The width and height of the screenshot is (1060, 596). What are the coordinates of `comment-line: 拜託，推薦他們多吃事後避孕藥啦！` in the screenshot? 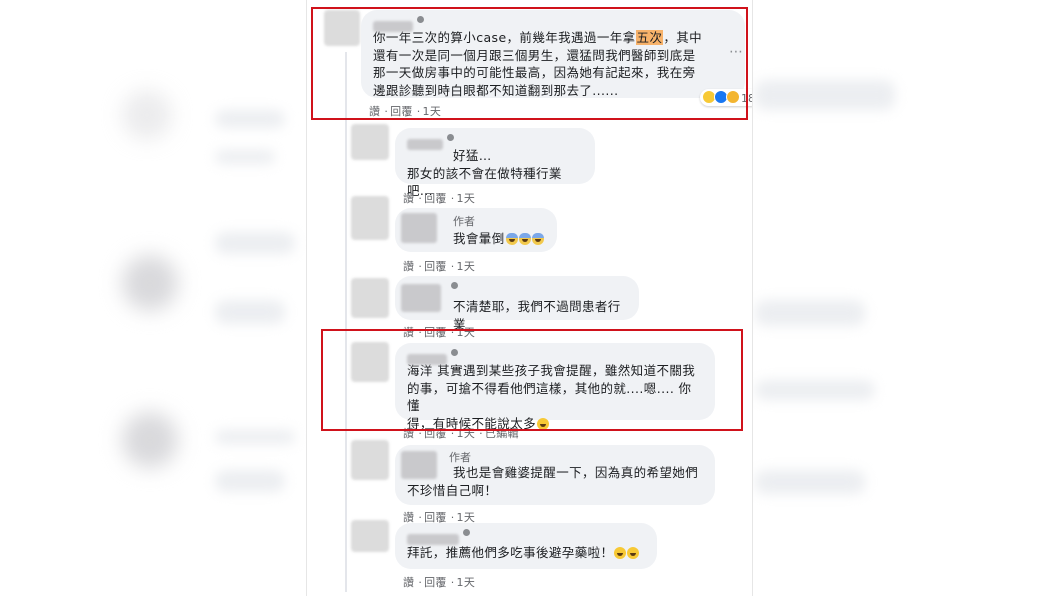 It's located at (510, 552).